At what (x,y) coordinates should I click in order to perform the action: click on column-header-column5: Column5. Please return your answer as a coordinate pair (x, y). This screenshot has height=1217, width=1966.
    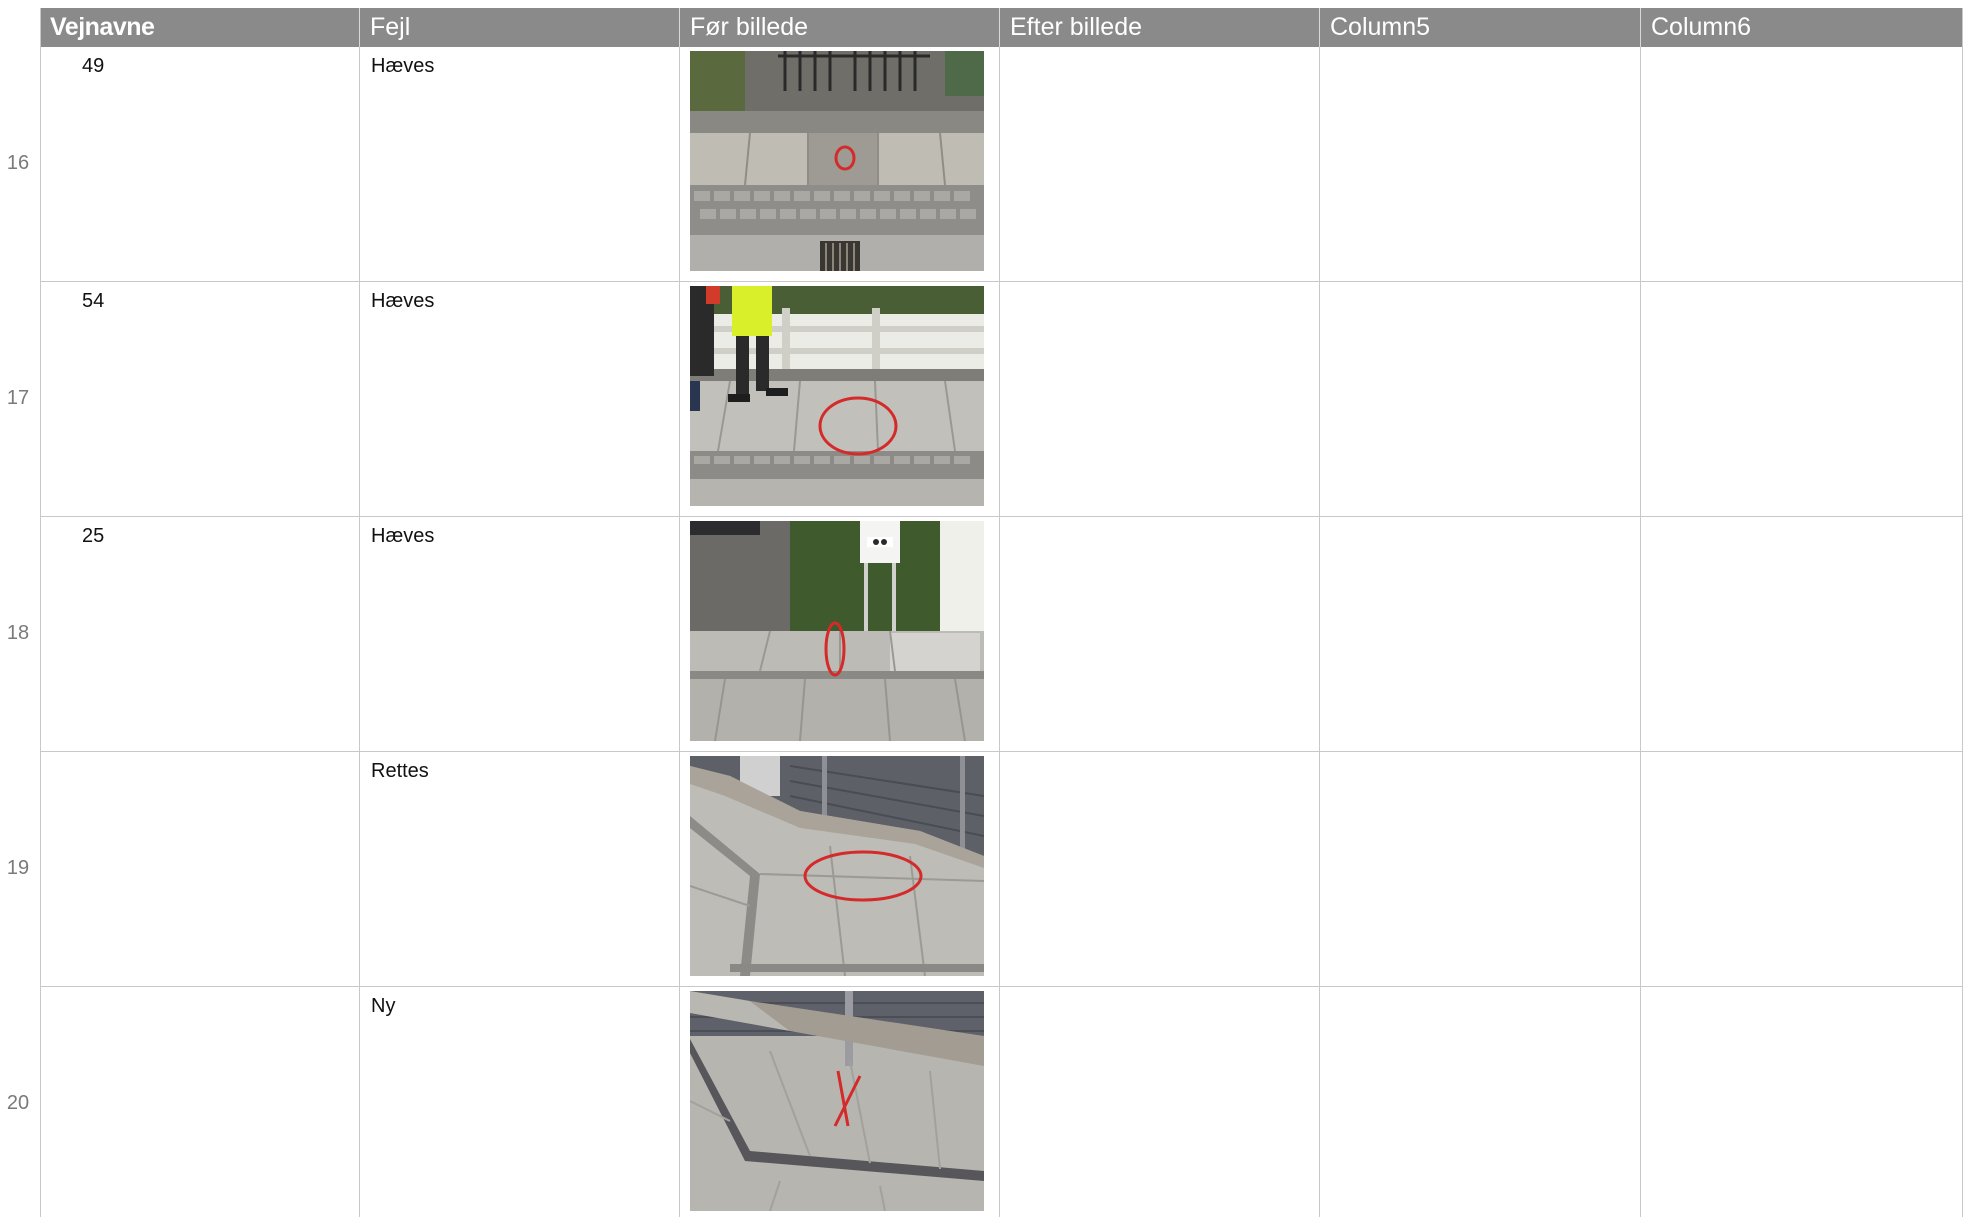
    Looking at the image, I should click on (1480, 27).